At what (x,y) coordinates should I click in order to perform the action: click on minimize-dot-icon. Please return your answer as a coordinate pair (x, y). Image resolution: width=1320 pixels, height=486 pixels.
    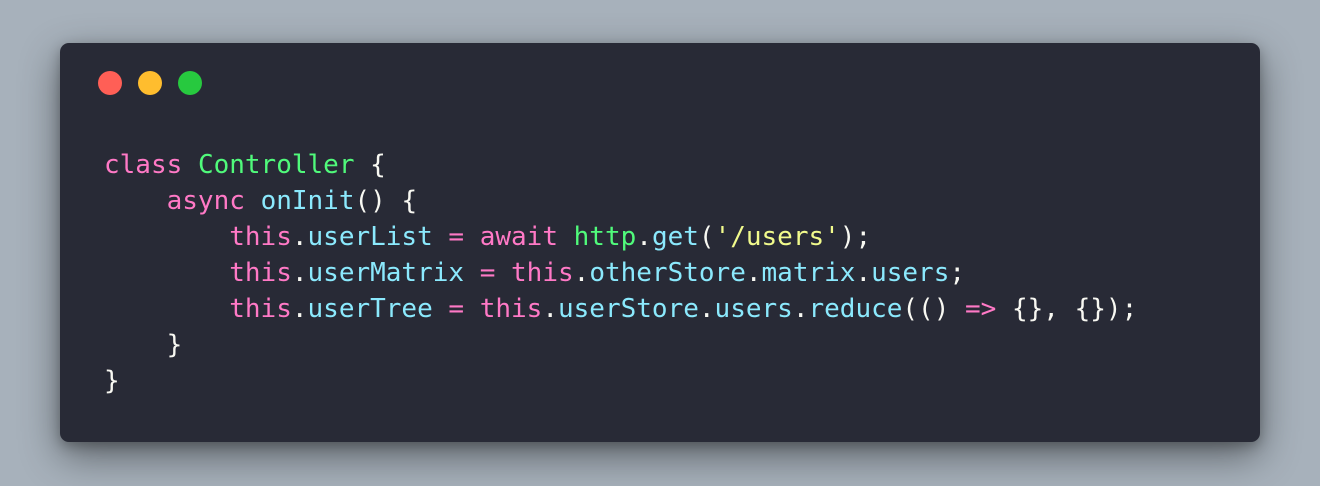
    Looking at the image, I should click on (150, 83).